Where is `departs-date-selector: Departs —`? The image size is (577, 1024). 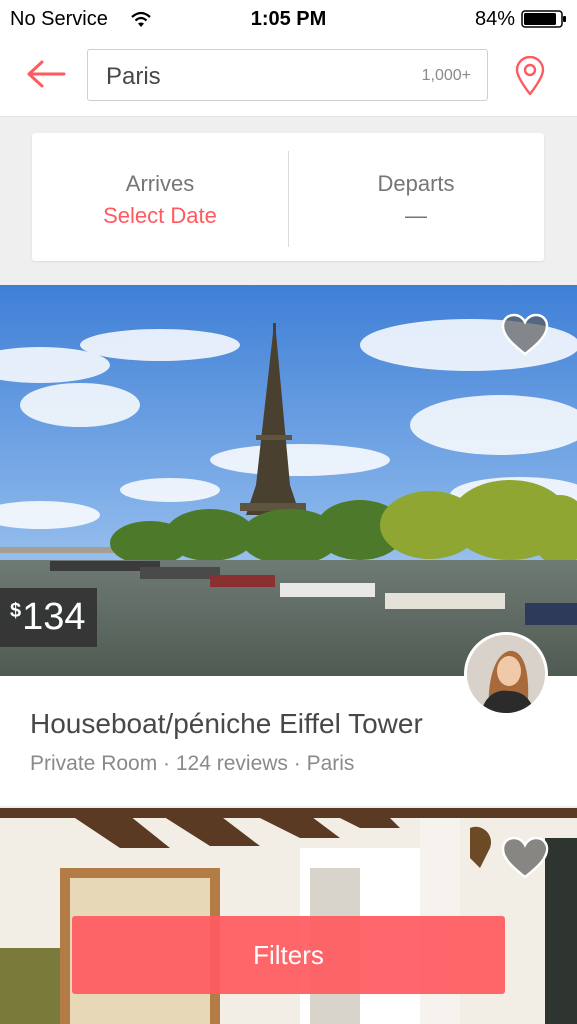 departs-date-selector: Departs — is located at coordinates (416, 197).